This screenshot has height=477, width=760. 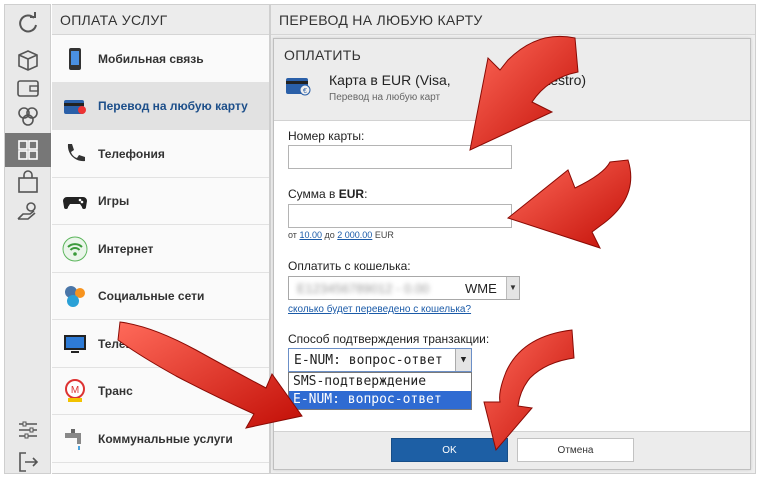 What do you see at coordinates (292, 235) in the screenshot?
I see `range-from-word: от` at bounding box center [292, 235].